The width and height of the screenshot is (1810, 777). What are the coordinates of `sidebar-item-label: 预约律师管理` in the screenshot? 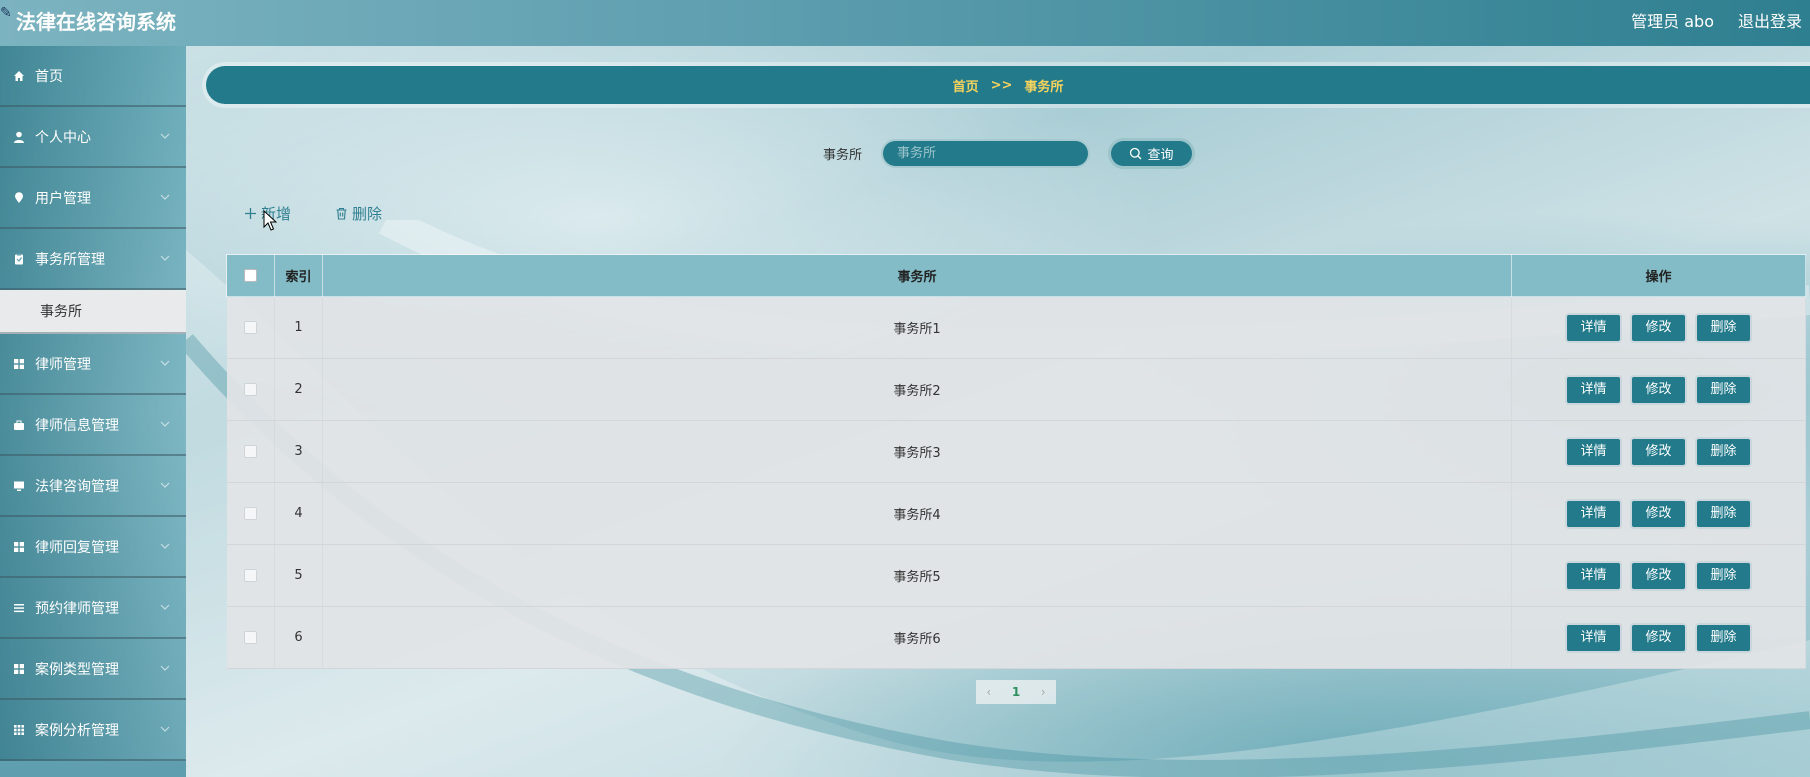 It's located at (77, 608).